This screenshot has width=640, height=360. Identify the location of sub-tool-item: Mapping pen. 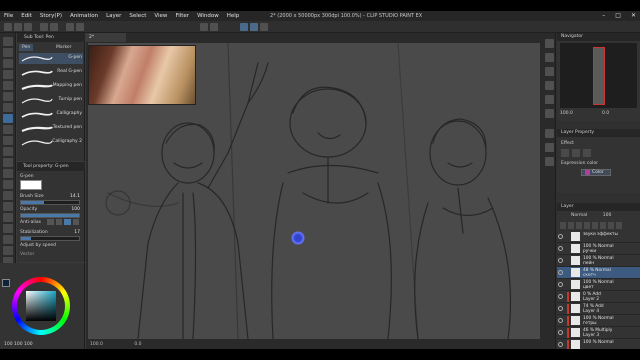
(51, 86).